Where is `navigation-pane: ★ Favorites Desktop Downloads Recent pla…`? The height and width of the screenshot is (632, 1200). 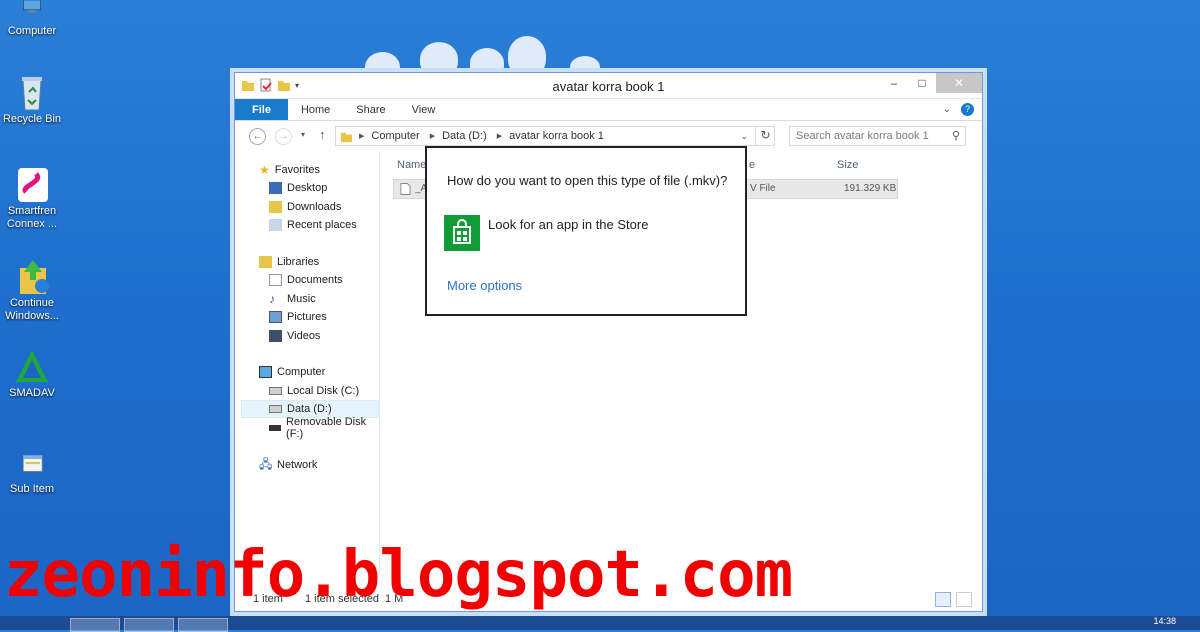 navigation-pane: ★ Favorites Desktop Downloads Recent pla… is located at coordinates (307, 362).